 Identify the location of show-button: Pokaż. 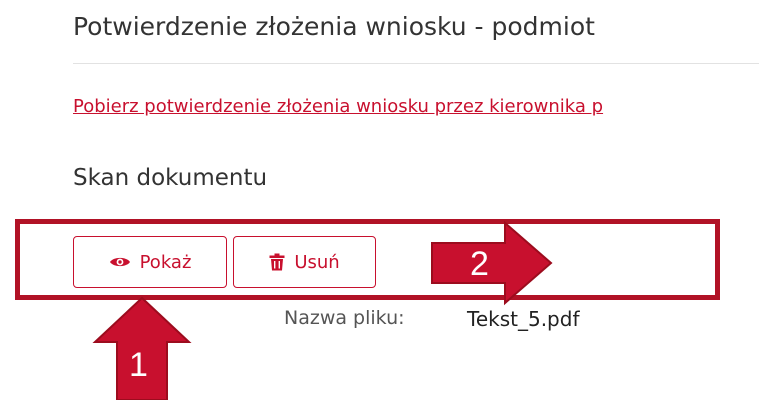
(150, 262).